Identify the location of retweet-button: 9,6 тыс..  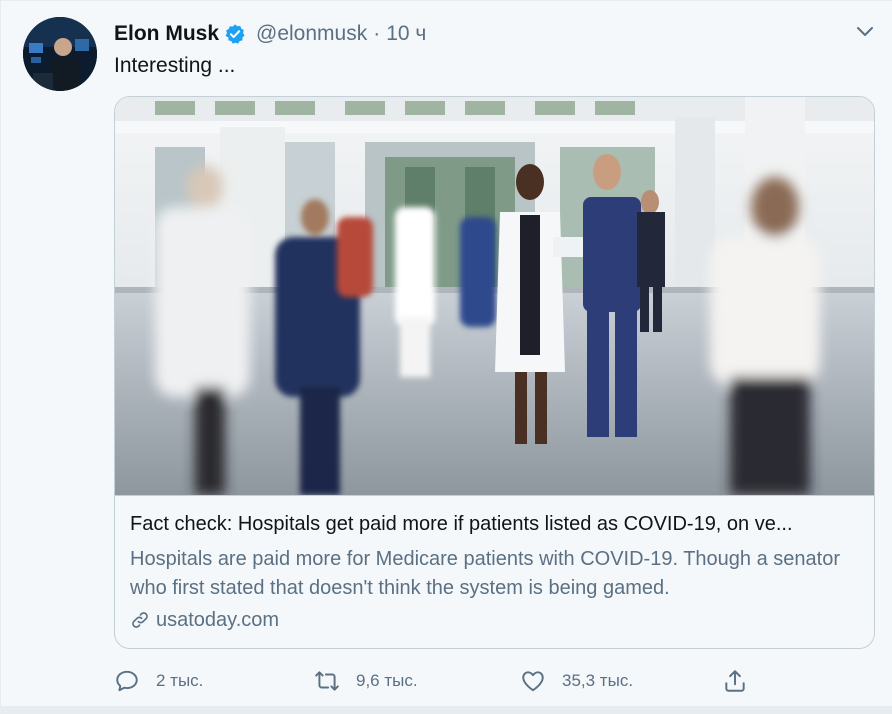
(366, 681).